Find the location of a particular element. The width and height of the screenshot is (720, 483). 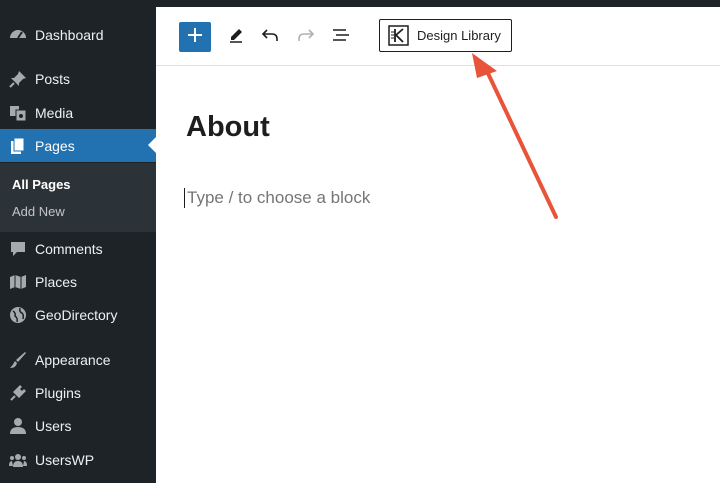

document-overview-button is located at coordinates (341, 37).